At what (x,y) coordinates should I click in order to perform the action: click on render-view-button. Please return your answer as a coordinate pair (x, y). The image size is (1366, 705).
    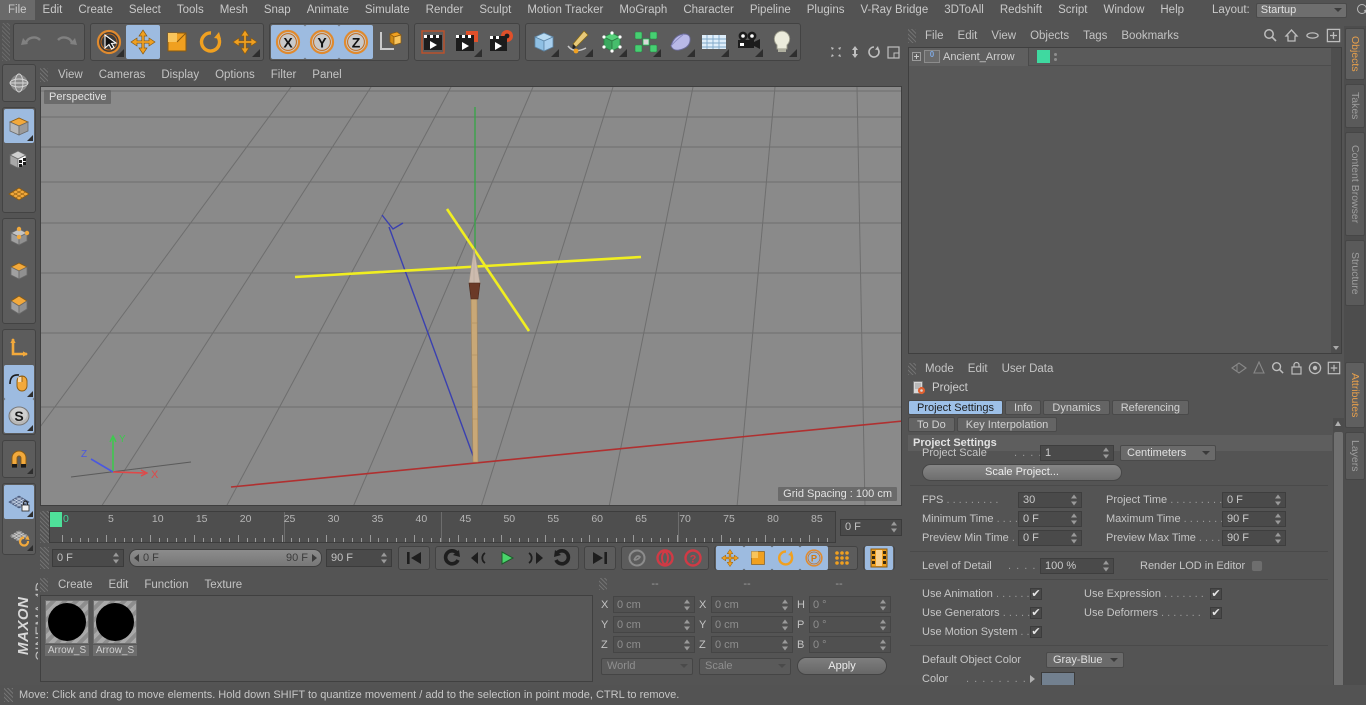
    Looking at the image, I should click on (433, 42).